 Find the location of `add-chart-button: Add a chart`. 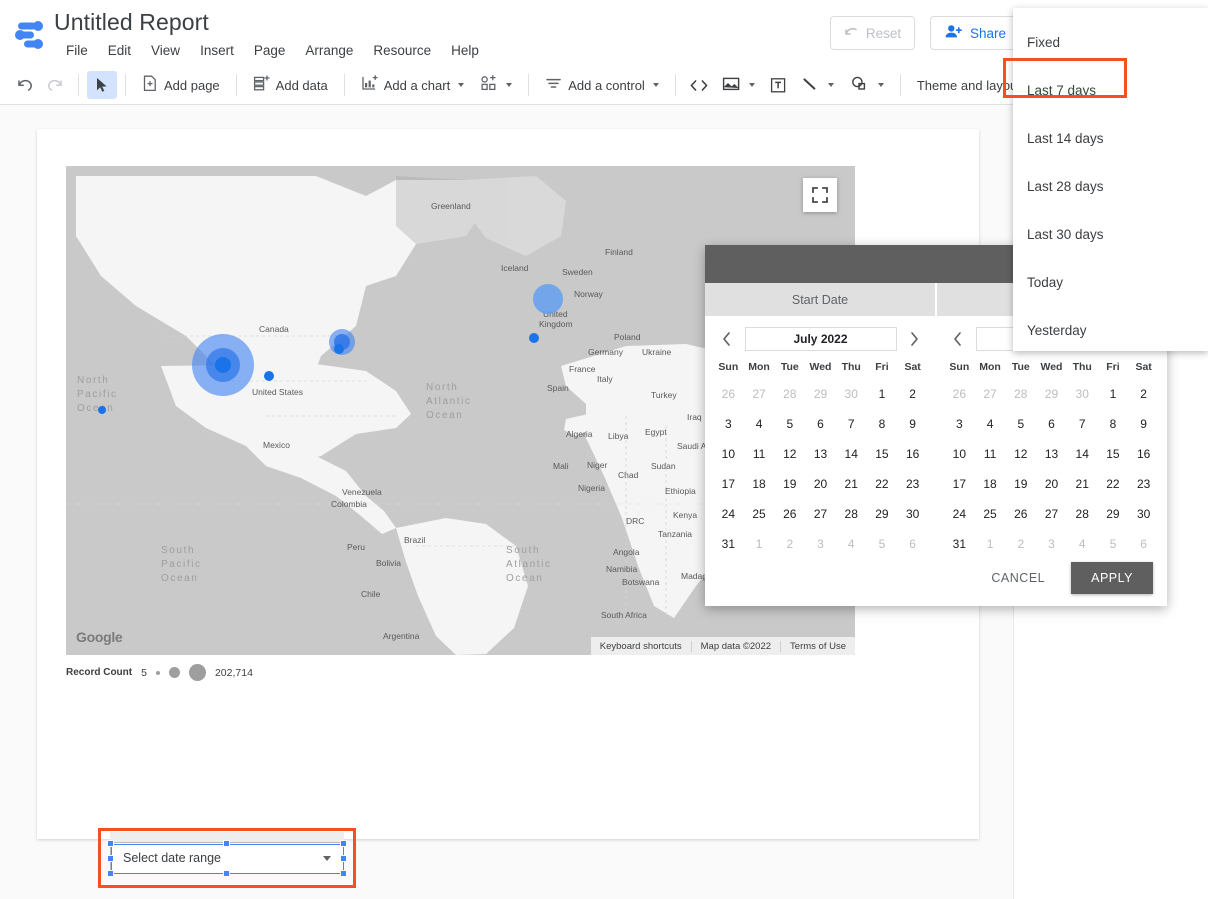

add-chart-button: Add a chart is located at coordinates (413, 85).